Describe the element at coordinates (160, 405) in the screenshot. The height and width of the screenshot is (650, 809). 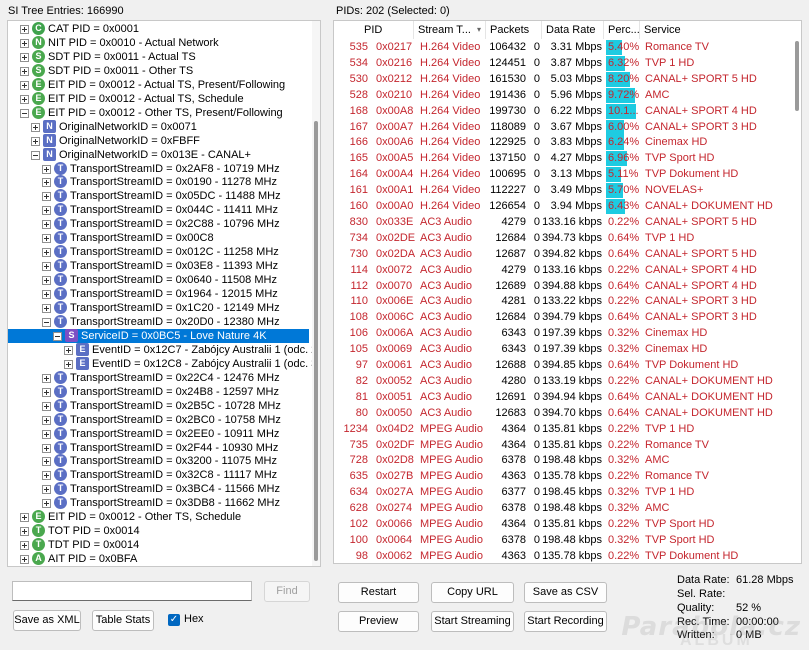
I see `tree-item: T TransportStreamID = 0x2B5C - 10728 MHz` at that location.